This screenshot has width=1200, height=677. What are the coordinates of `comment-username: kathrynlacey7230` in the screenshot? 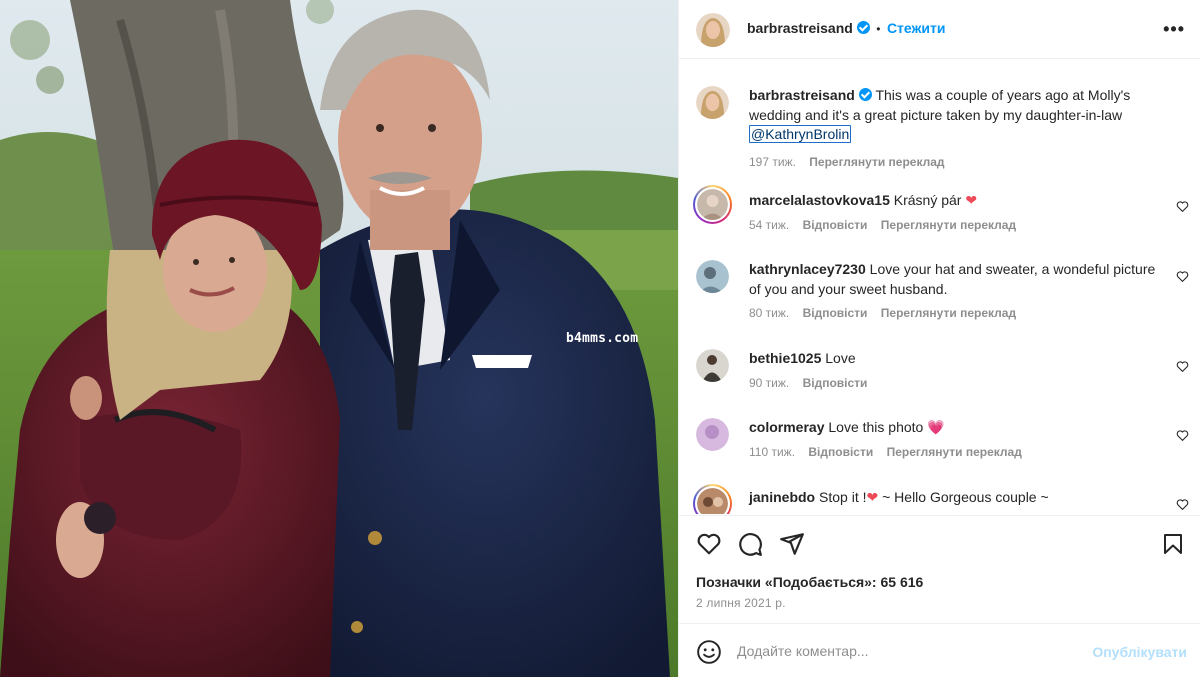 It's located at (807, 269).